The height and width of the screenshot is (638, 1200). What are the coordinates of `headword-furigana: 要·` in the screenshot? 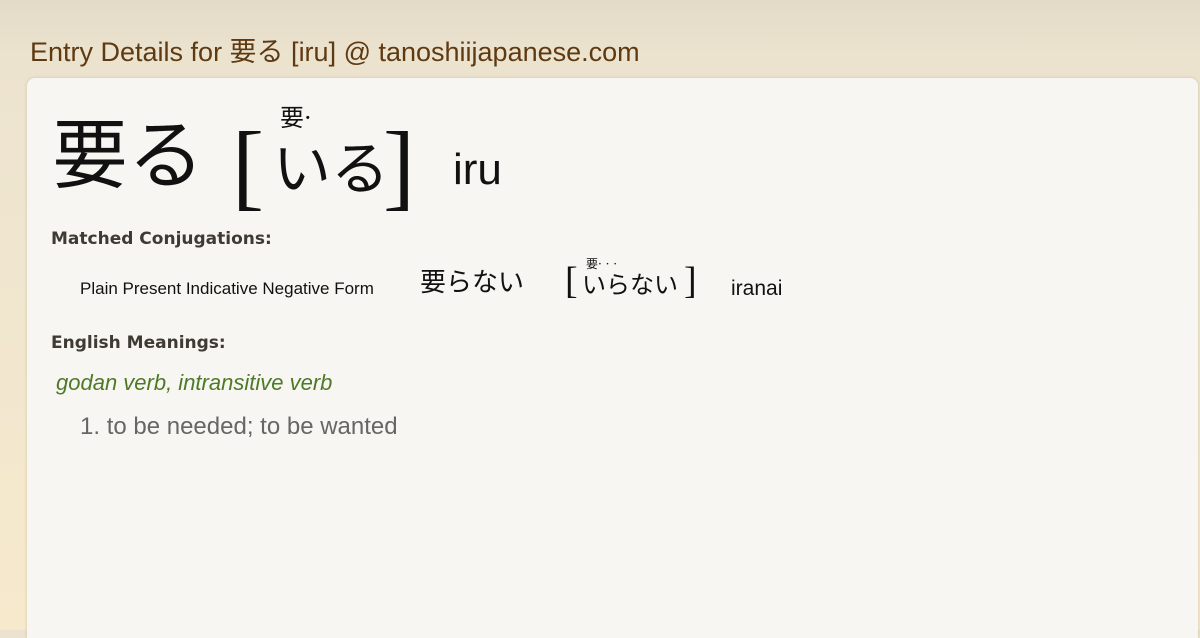 It's located at (296, 118).